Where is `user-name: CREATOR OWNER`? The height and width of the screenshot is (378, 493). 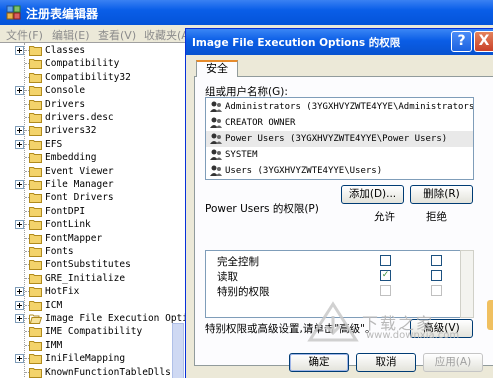
user-name: CREATOR OWNER is located at coordinates (260, 123).